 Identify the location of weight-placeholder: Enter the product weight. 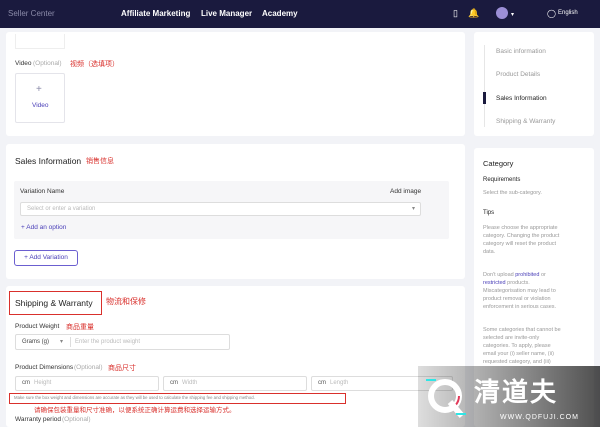
(108, 342).